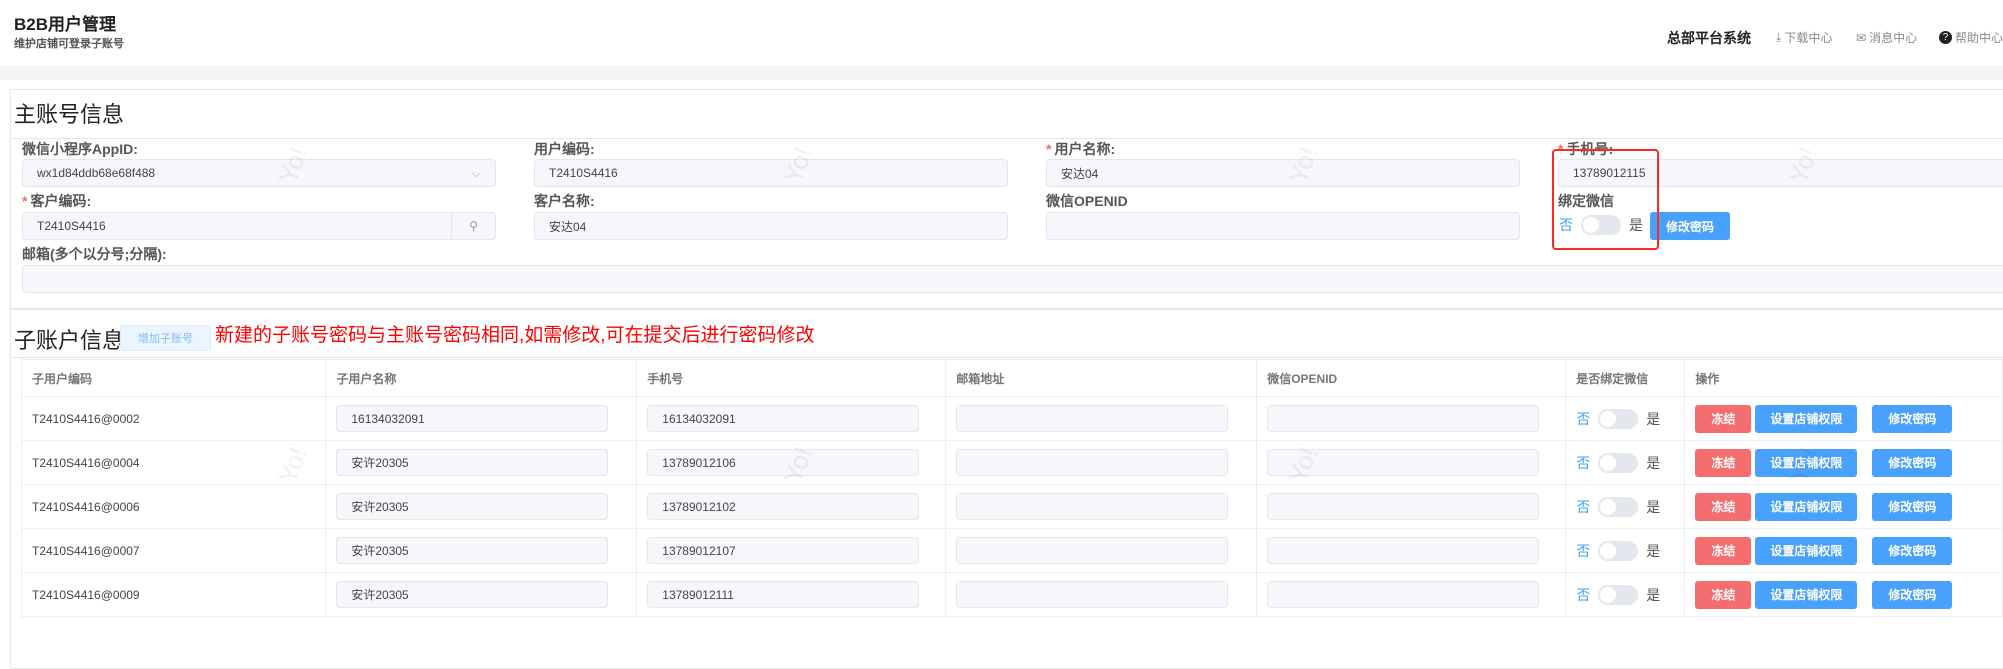 This screenshot has width=2003, height=669. Describe the element at coordinates (1653, 594) in the screenshot. I see `toggle-yes-label: 是` at that location.